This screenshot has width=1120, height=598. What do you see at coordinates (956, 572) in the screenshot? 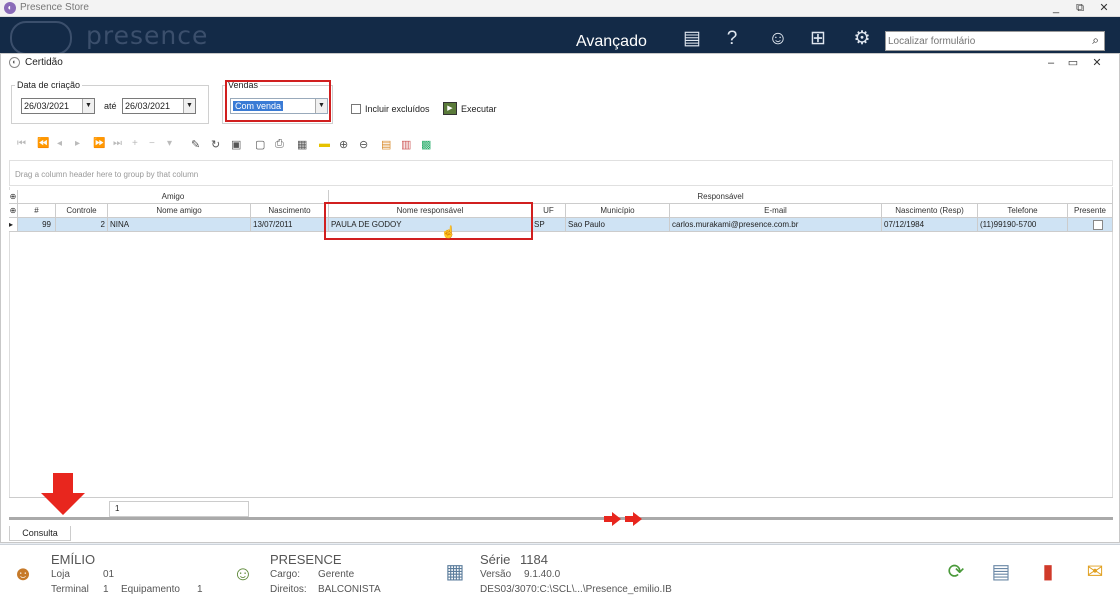
I see `sync-icon: ⟳` at bounding box center [956, 572].